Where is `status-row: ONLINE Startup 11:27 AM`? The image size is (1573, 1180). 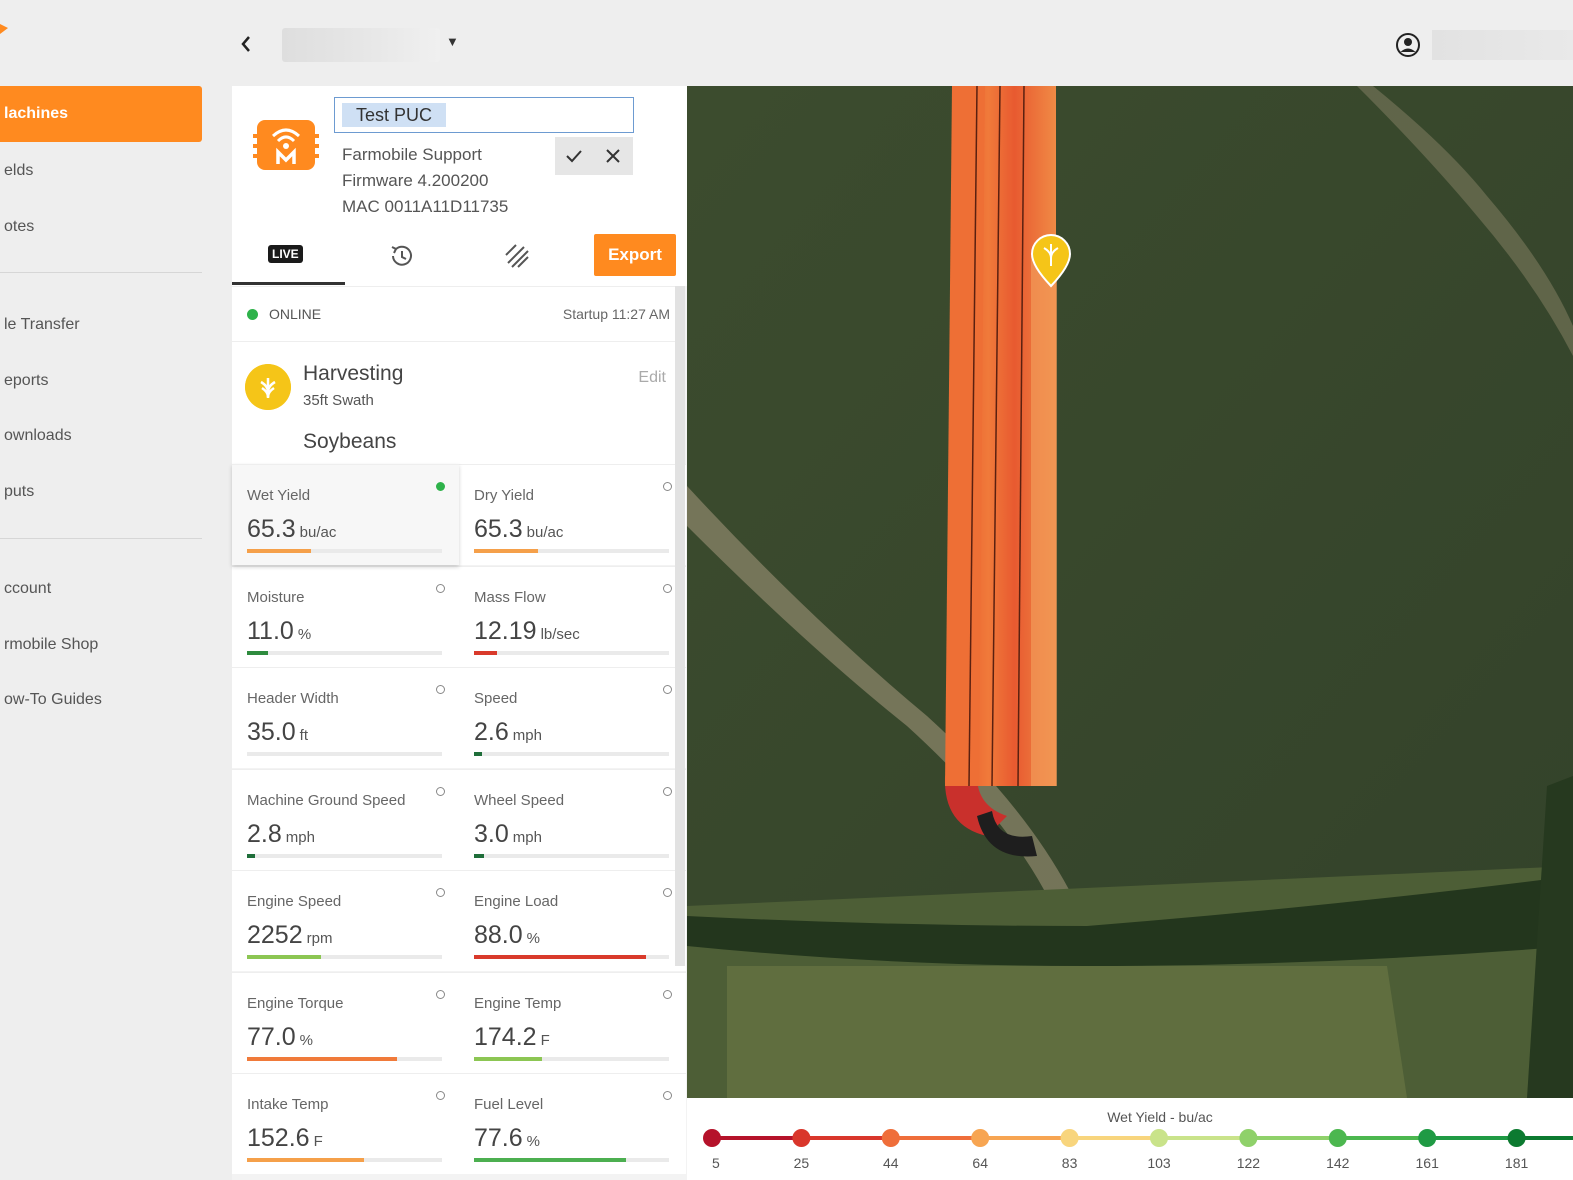
status-row: ONLINE Startup 11:27 AM is located at coordinates (455, 313).